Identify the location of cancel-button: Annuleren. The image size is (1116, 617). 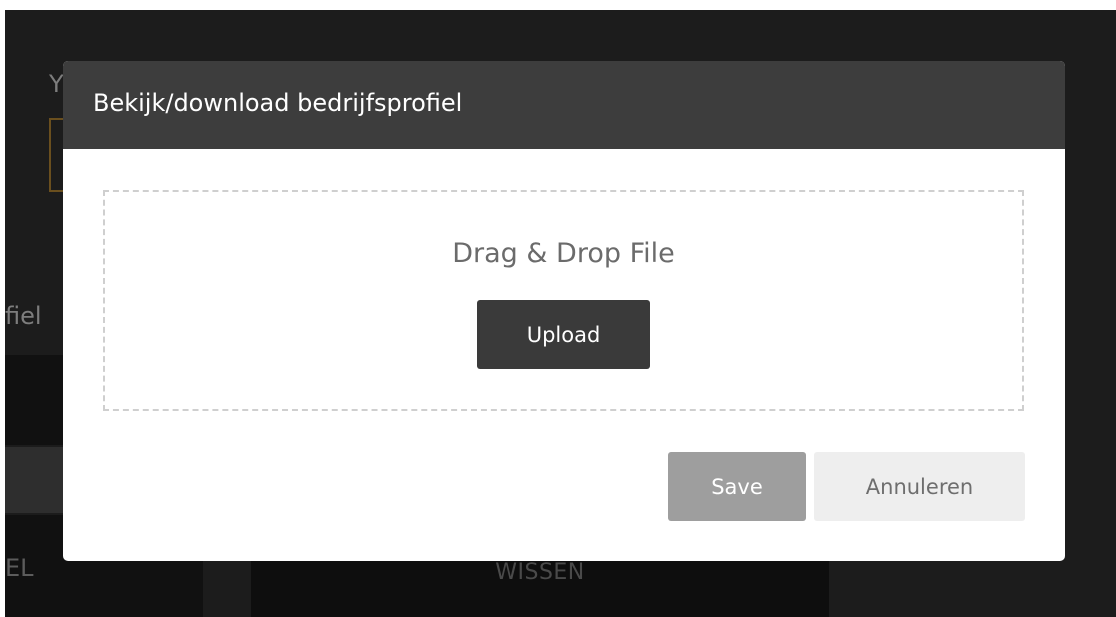
(919, 486).